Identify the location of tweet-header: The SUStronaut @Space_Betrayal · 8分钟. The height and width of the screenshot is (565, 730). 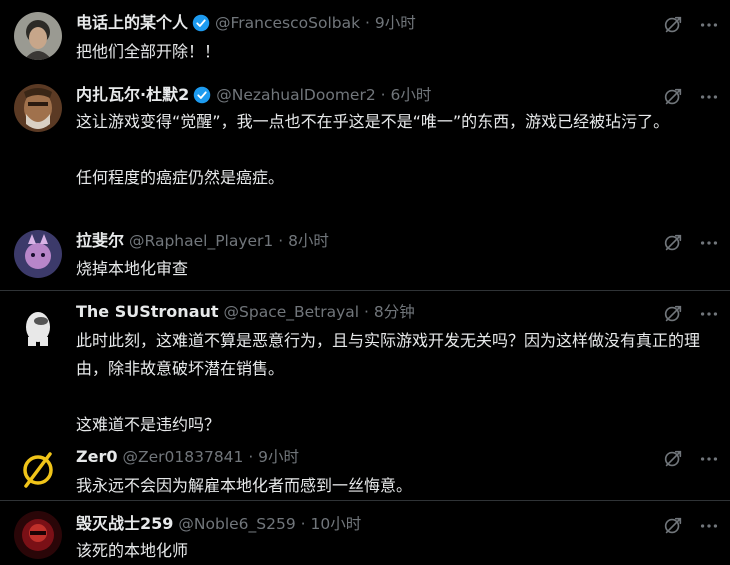
(245, 312).